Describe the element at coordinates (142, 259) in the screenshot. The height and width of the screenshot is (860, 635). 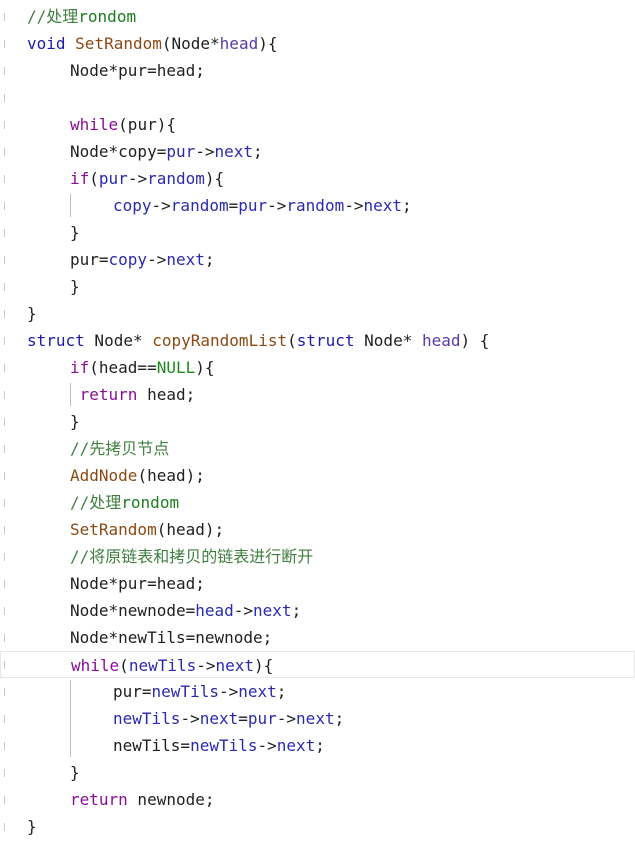
I see `code-text: pur=copy->next;` at that location.